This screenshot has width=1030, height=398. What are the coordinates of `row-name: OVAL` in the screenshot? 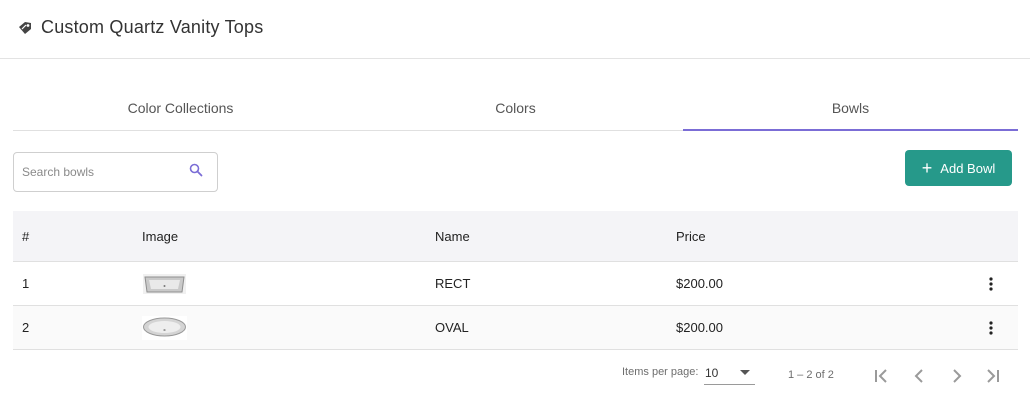 It's located at (452, 327).